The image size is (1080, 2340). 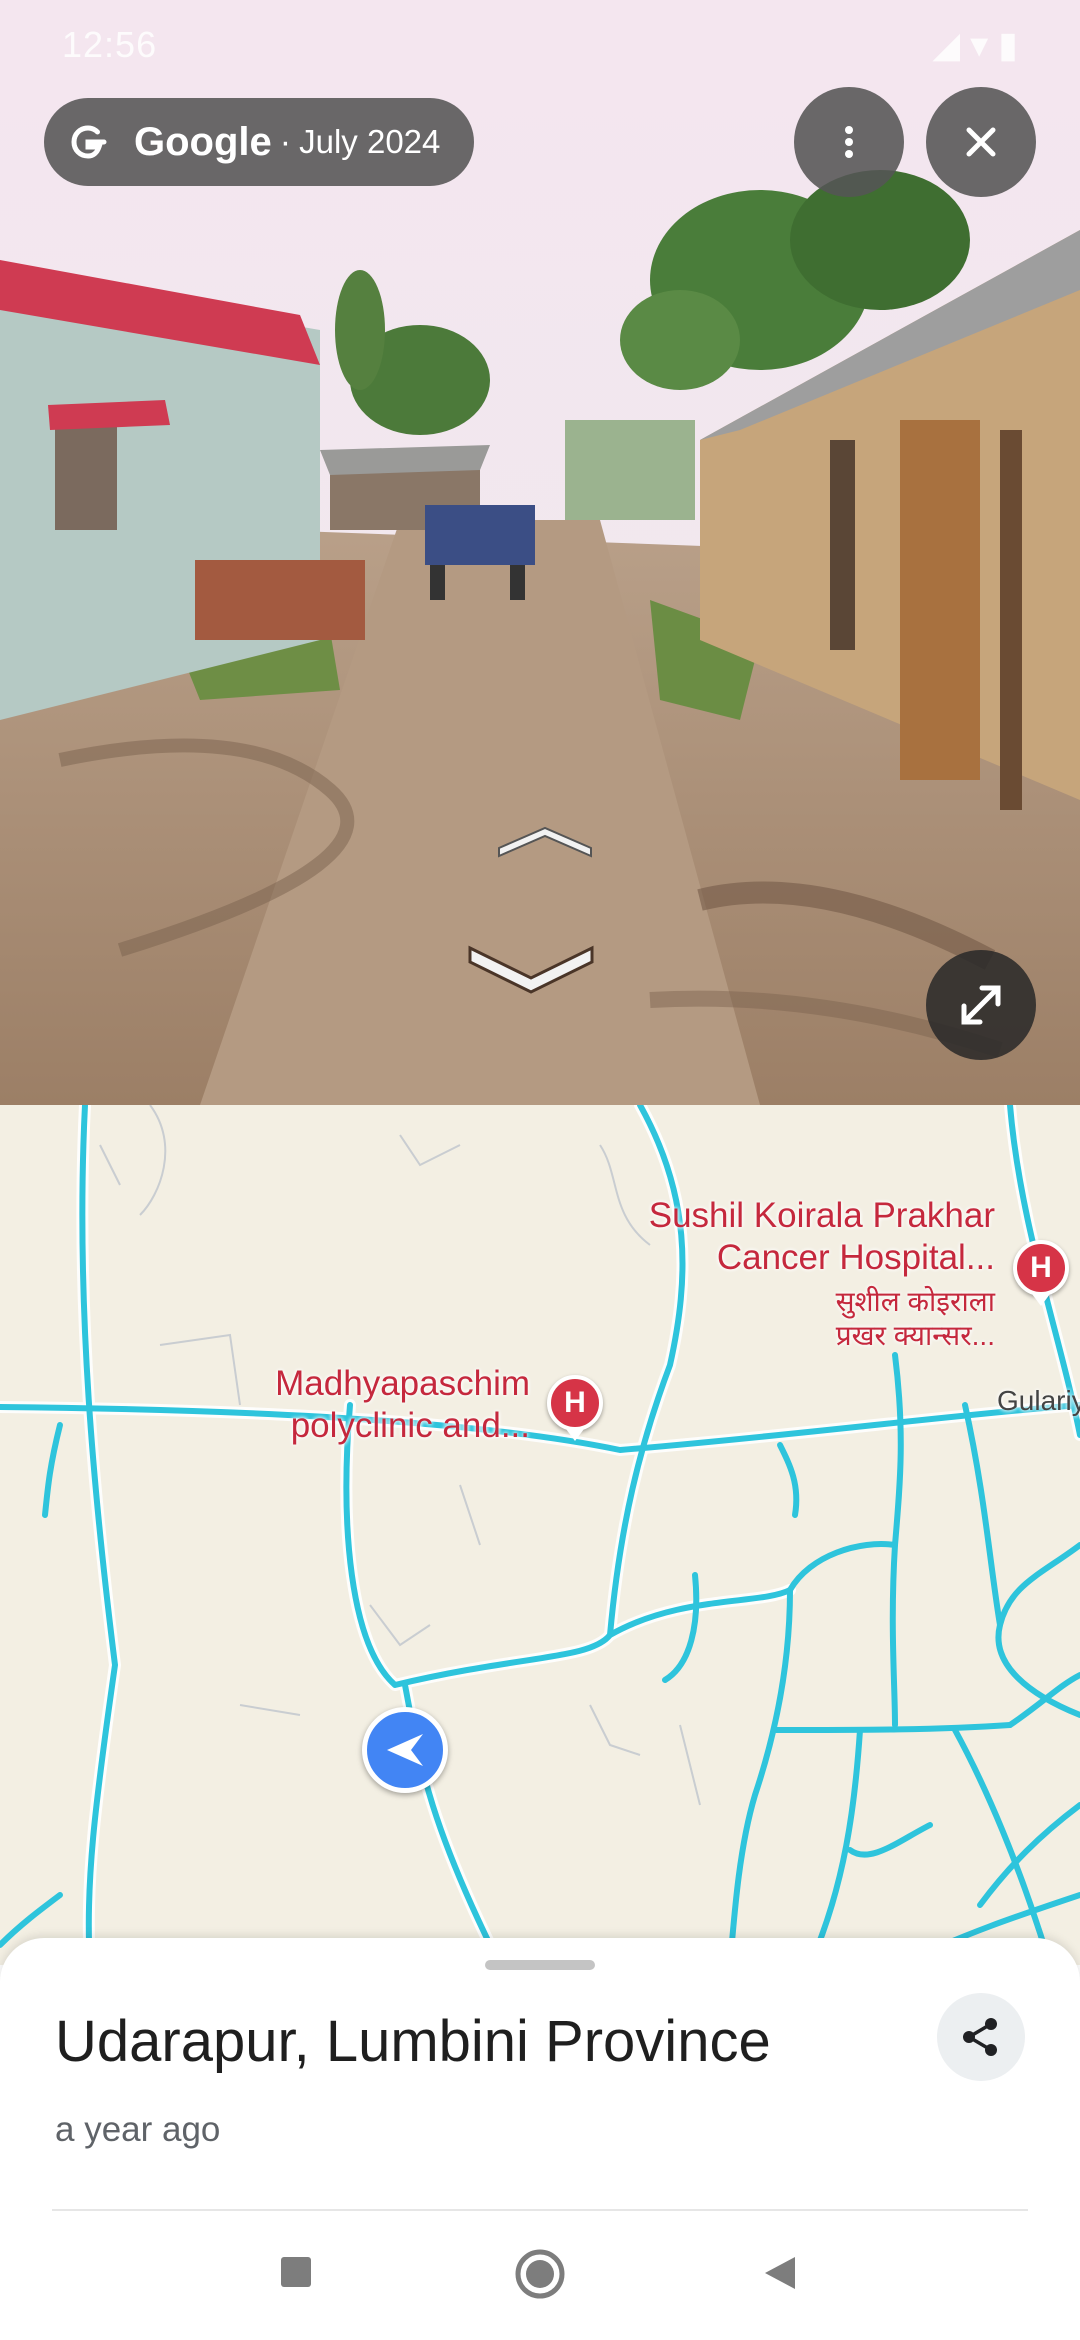 I want to click on poi-name-line-1: Sushil Koirala Prakhar, so click(x=821, y=1215).